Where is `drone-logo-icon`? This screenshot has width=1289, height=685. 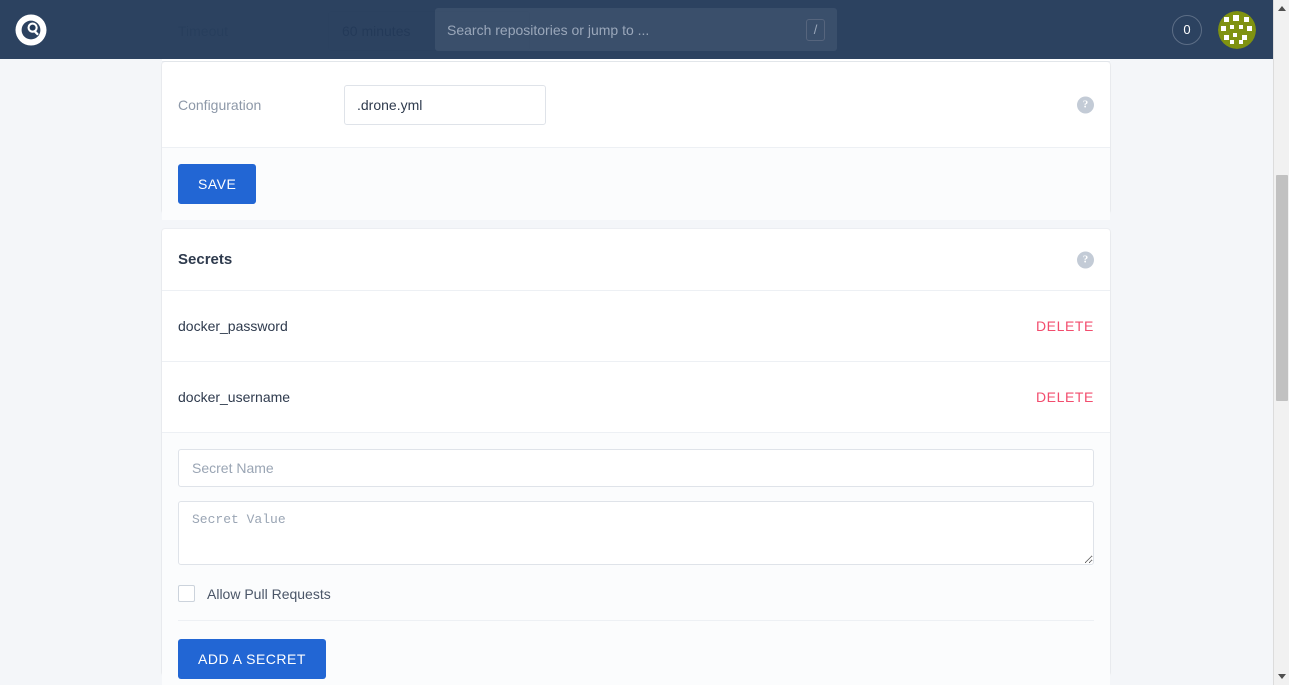 drone-logo-icon is located at coordinates (31, 30).